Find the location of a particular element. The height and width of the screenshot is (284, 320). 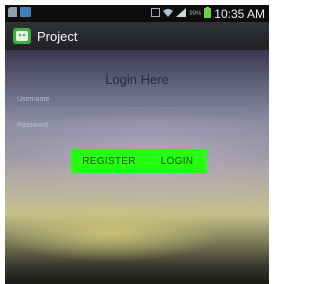

app-icon is located at coordinates (22, 36).